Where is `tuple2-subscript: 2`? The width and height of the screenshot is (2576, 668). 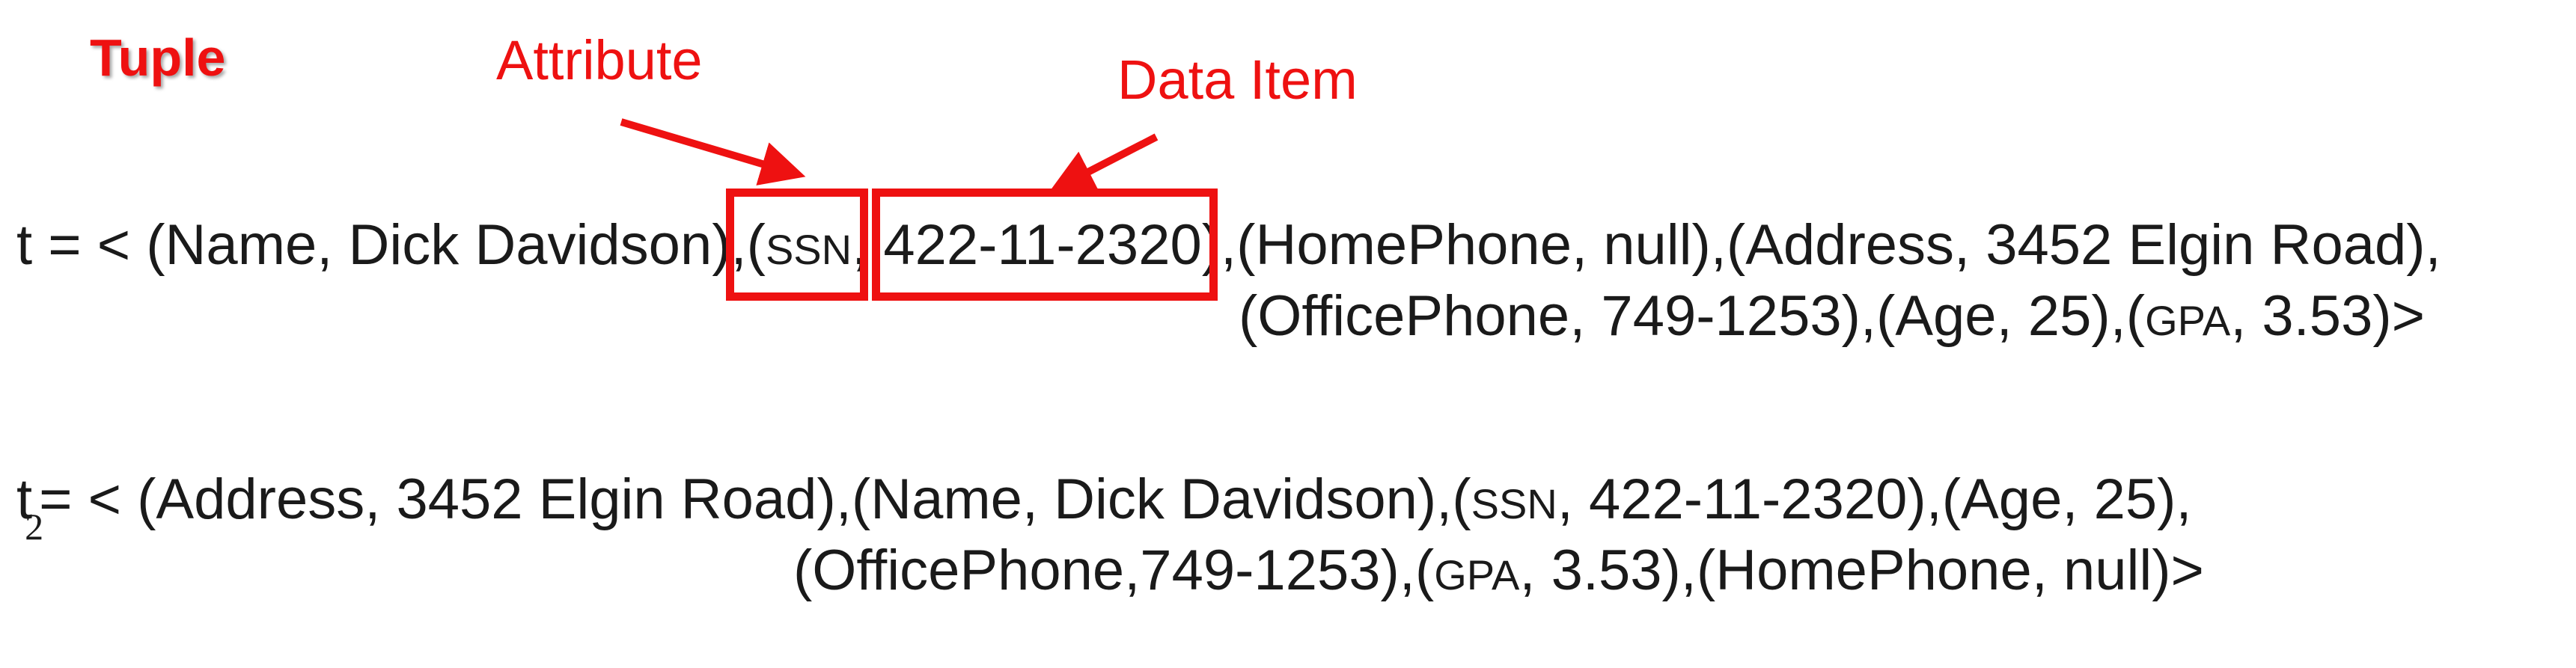
tuple2-subscript: 2 is located at coordinates (34, 527).